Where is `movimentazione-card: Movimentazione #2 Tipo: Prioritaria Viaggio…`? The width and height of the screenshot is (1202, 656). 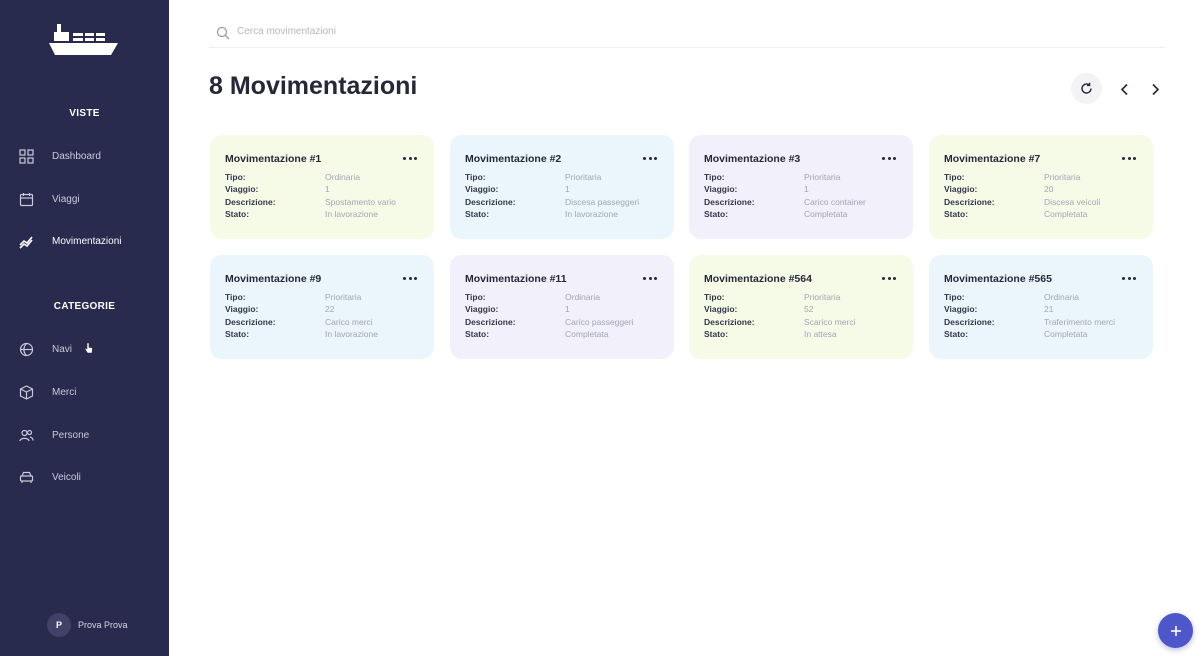
movimentazione-card: Movimentazione #2 Tipo: Prioritaria Viaggio… is located at coordinates (562, 187).